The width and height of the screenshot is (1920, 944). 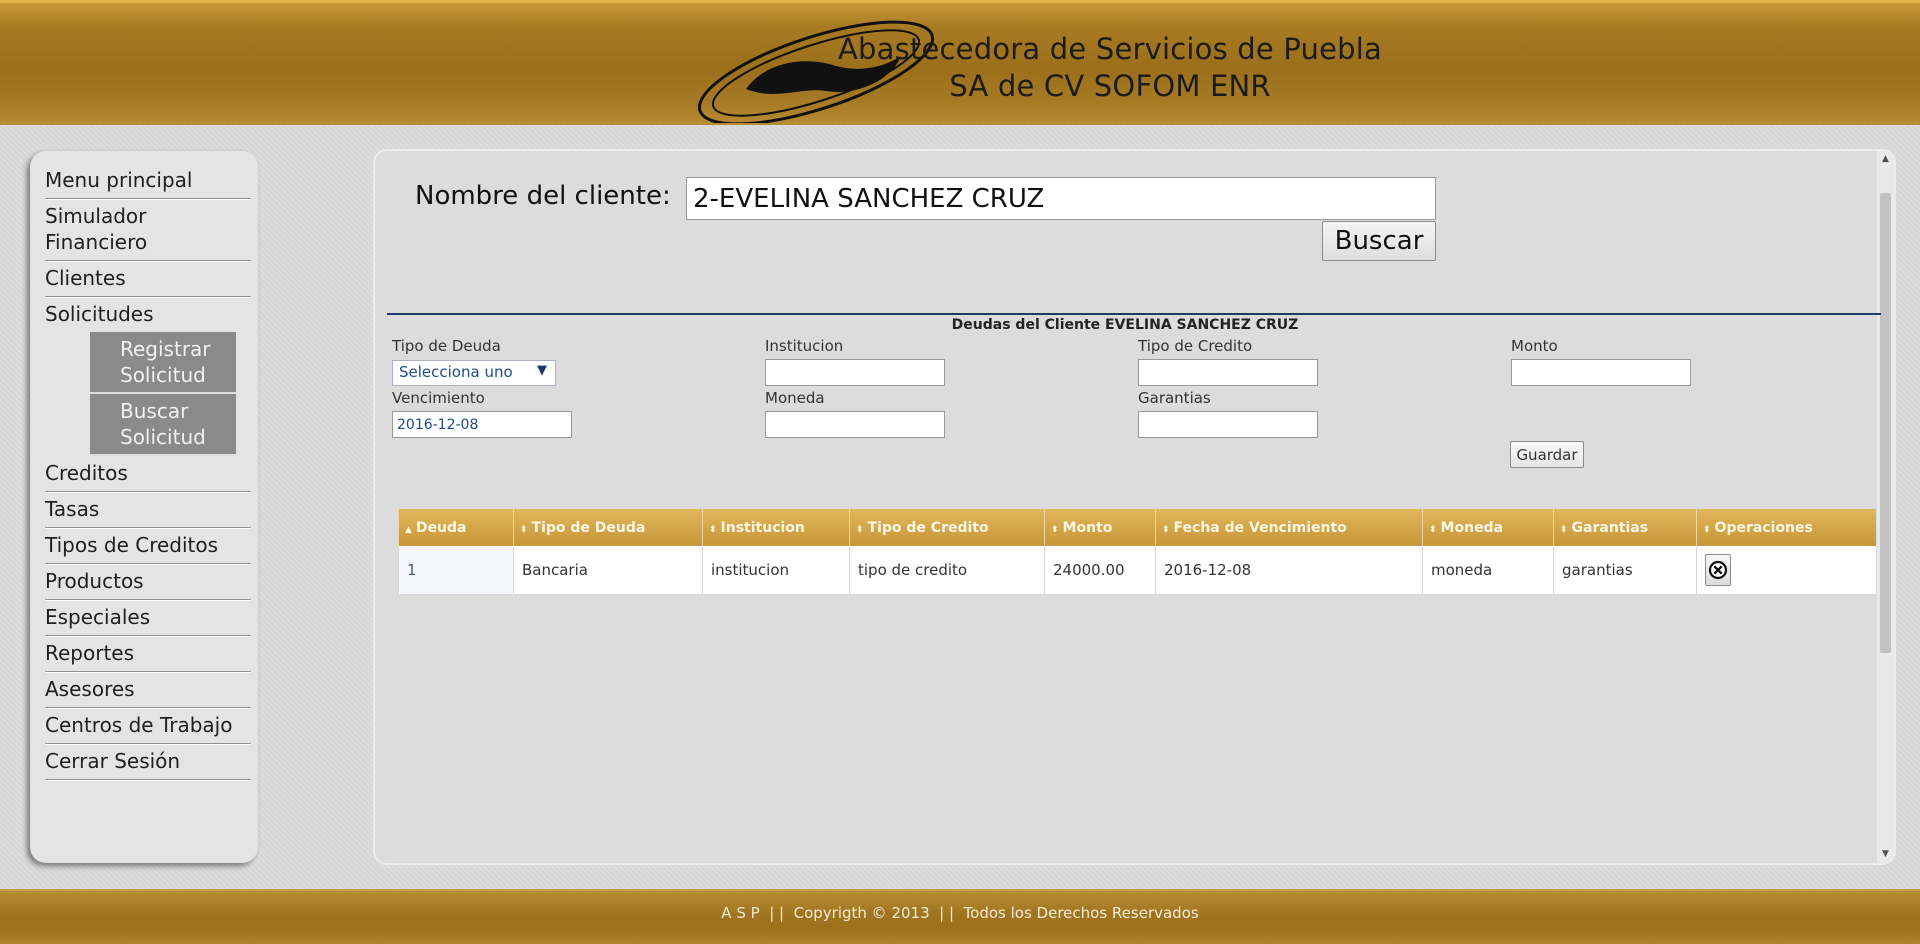 I want to click on column-header-tipo-deuda: ⬍ Tipo de Deuda, so click(x=608, y=527).